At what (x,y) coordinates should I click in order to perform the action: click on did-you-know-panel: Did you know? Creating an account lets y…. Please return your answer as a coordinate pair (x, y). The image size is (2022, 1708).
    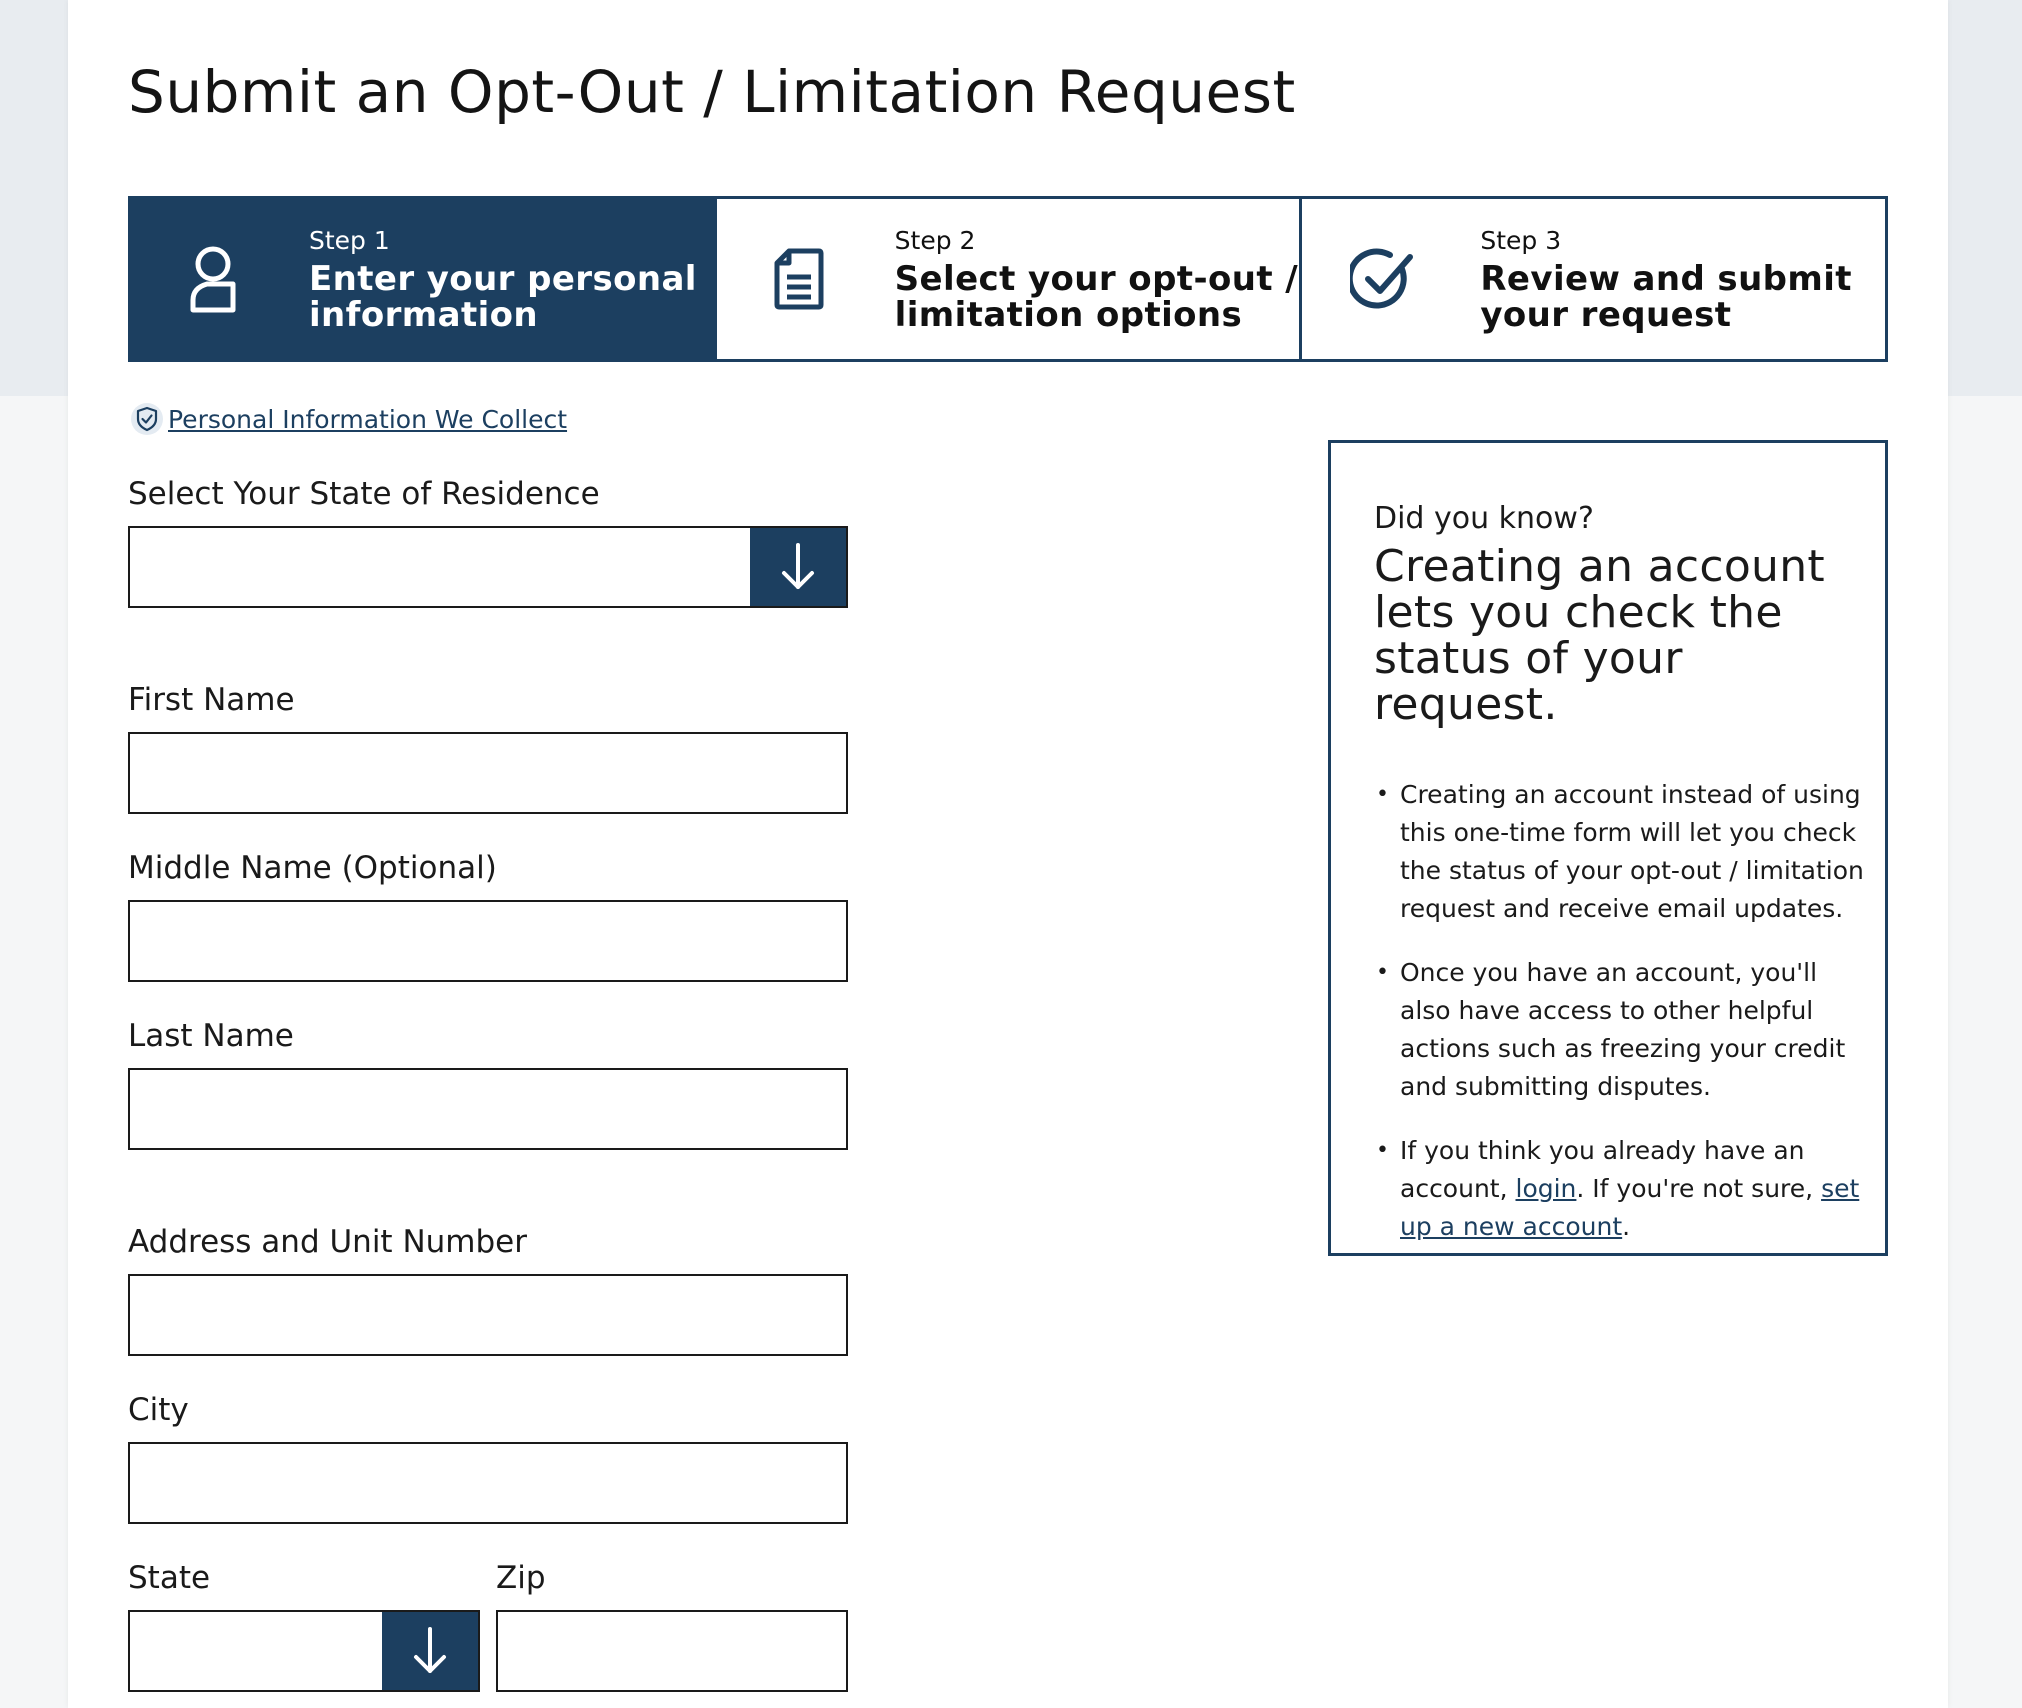
    Looking at the image, I should click on (1608, 848).